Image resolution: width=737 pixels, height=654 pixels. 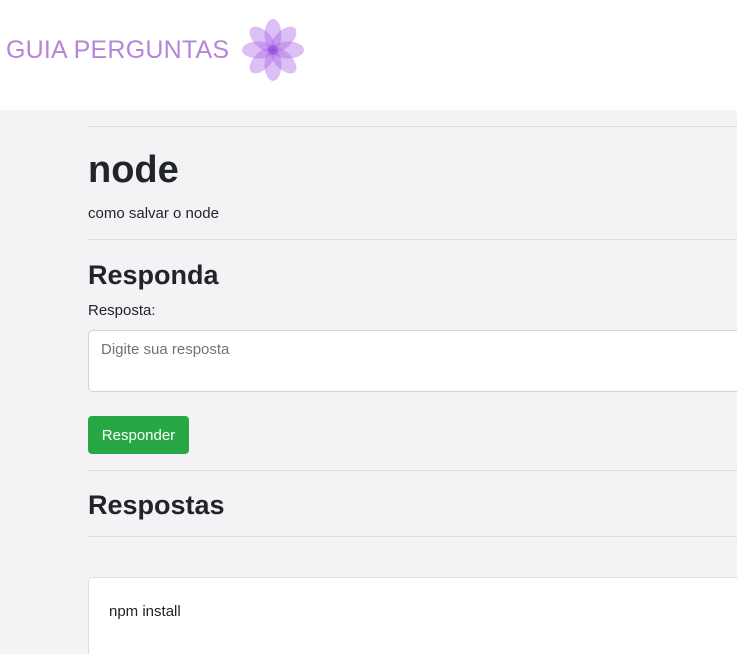 What do you see at coordinates (273, 50) in the screenshot?
I see `lotus-flower-icon` at bounding box center [273, 50].